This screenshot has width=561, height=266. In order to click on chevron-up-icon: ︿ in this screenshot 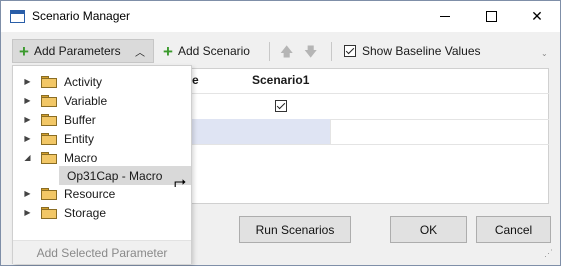, I will do `click(140, 53)`.